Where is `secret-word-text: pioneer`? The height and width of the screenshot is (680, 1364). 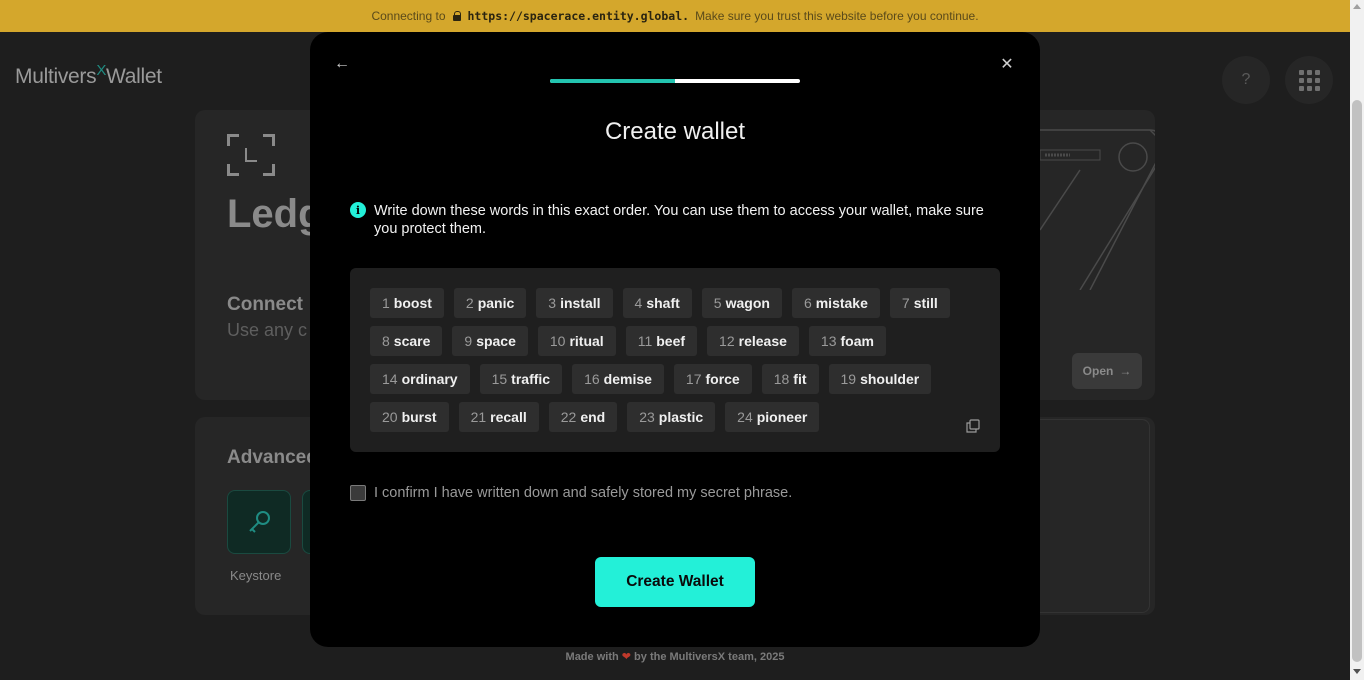
secret-word-text: pioneer is located at coordinates (782, 417).